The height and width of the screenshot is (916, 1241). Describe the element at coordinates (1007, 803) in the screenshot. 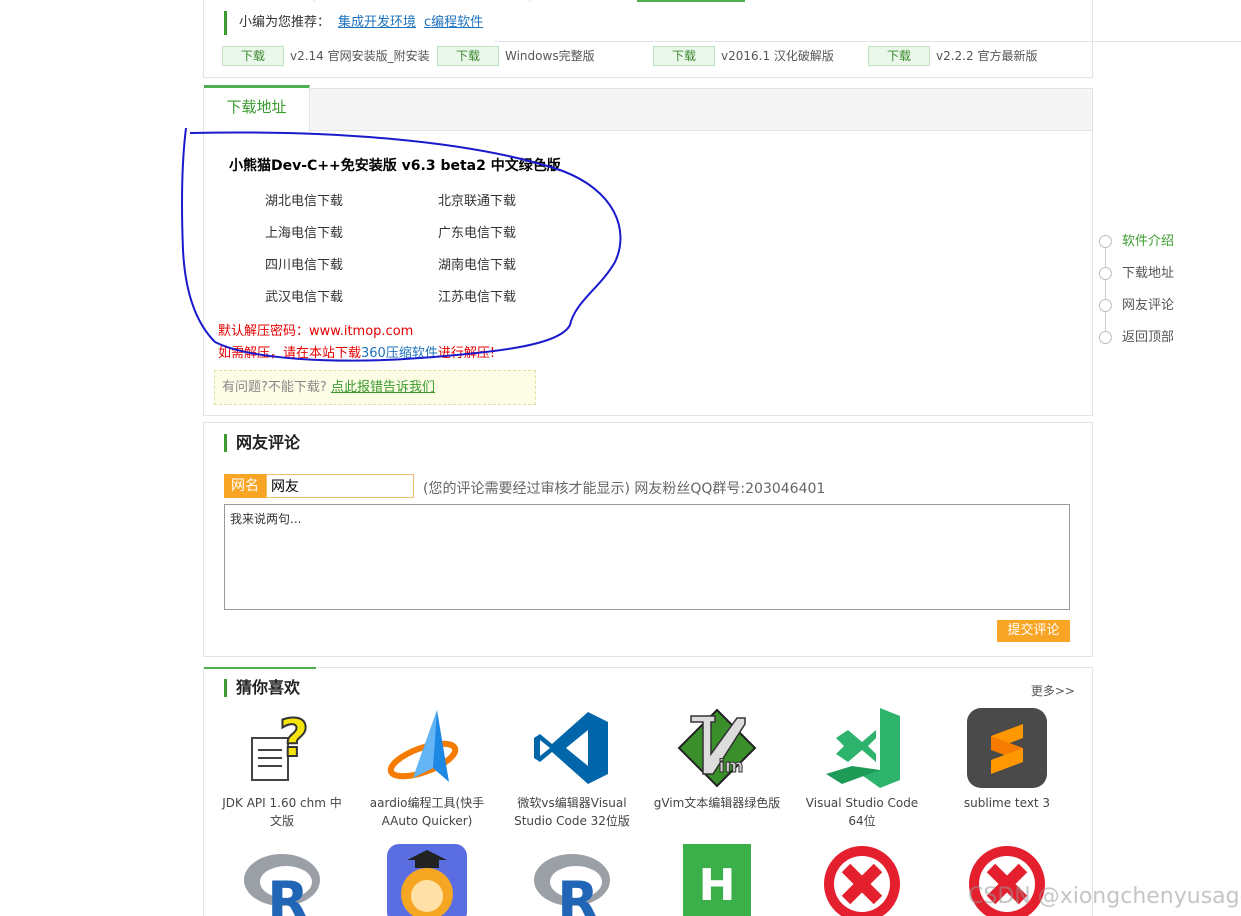

I see `app-name: sublime text 3` at that location.